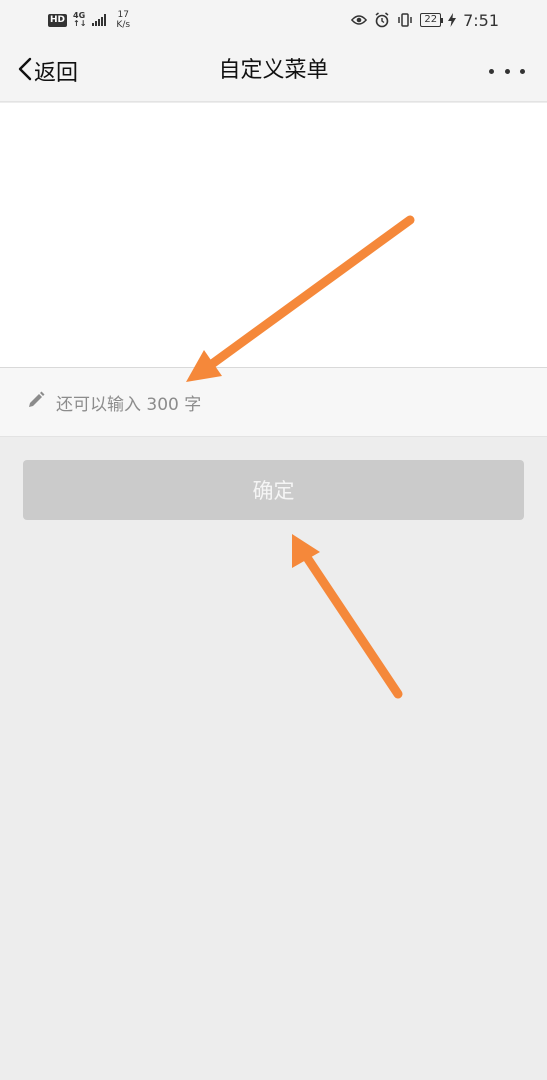 The image size is (547, 1080). What do you see at coordinates (359, 20) in the screenshot?
I see `eye-icon` at bounding box center [359, 20].